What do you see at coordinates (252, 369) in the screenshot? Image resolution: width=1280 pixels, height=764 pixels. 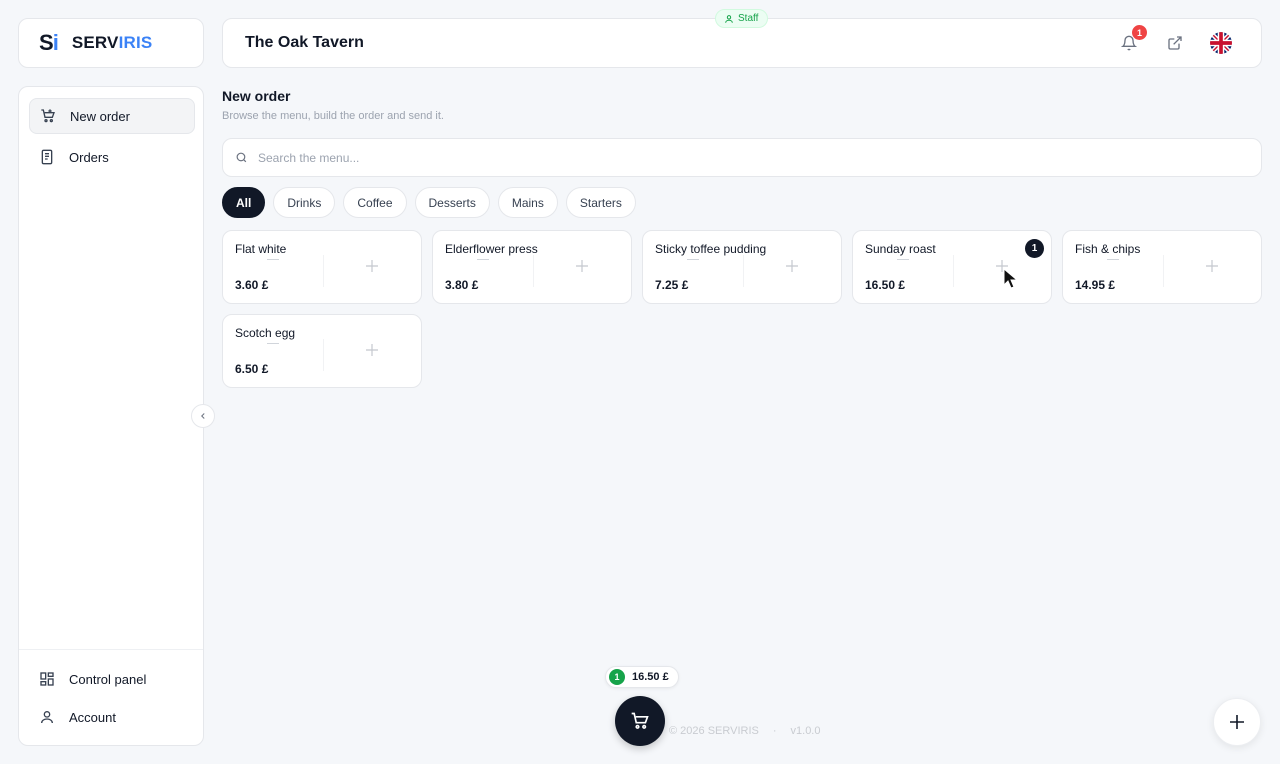 I see `product-price: 6.50 £` at bounding box center [252, 369].